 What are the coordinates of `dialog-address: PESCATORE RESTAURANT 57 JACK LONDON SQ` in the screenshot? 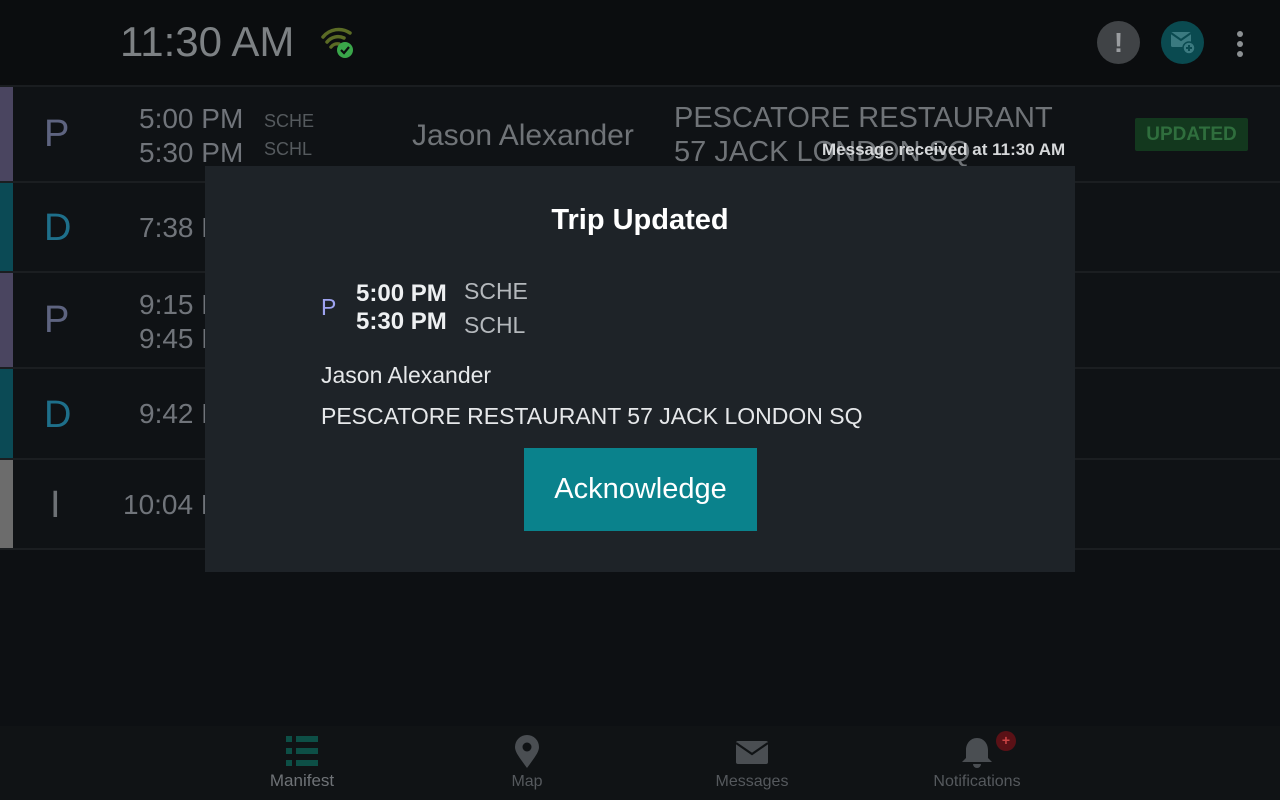 It's located at (592, 416).